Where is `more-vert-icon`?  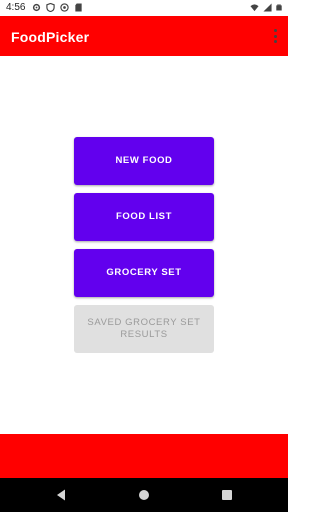
more-vert-icon is located at coordinates (275, 36).